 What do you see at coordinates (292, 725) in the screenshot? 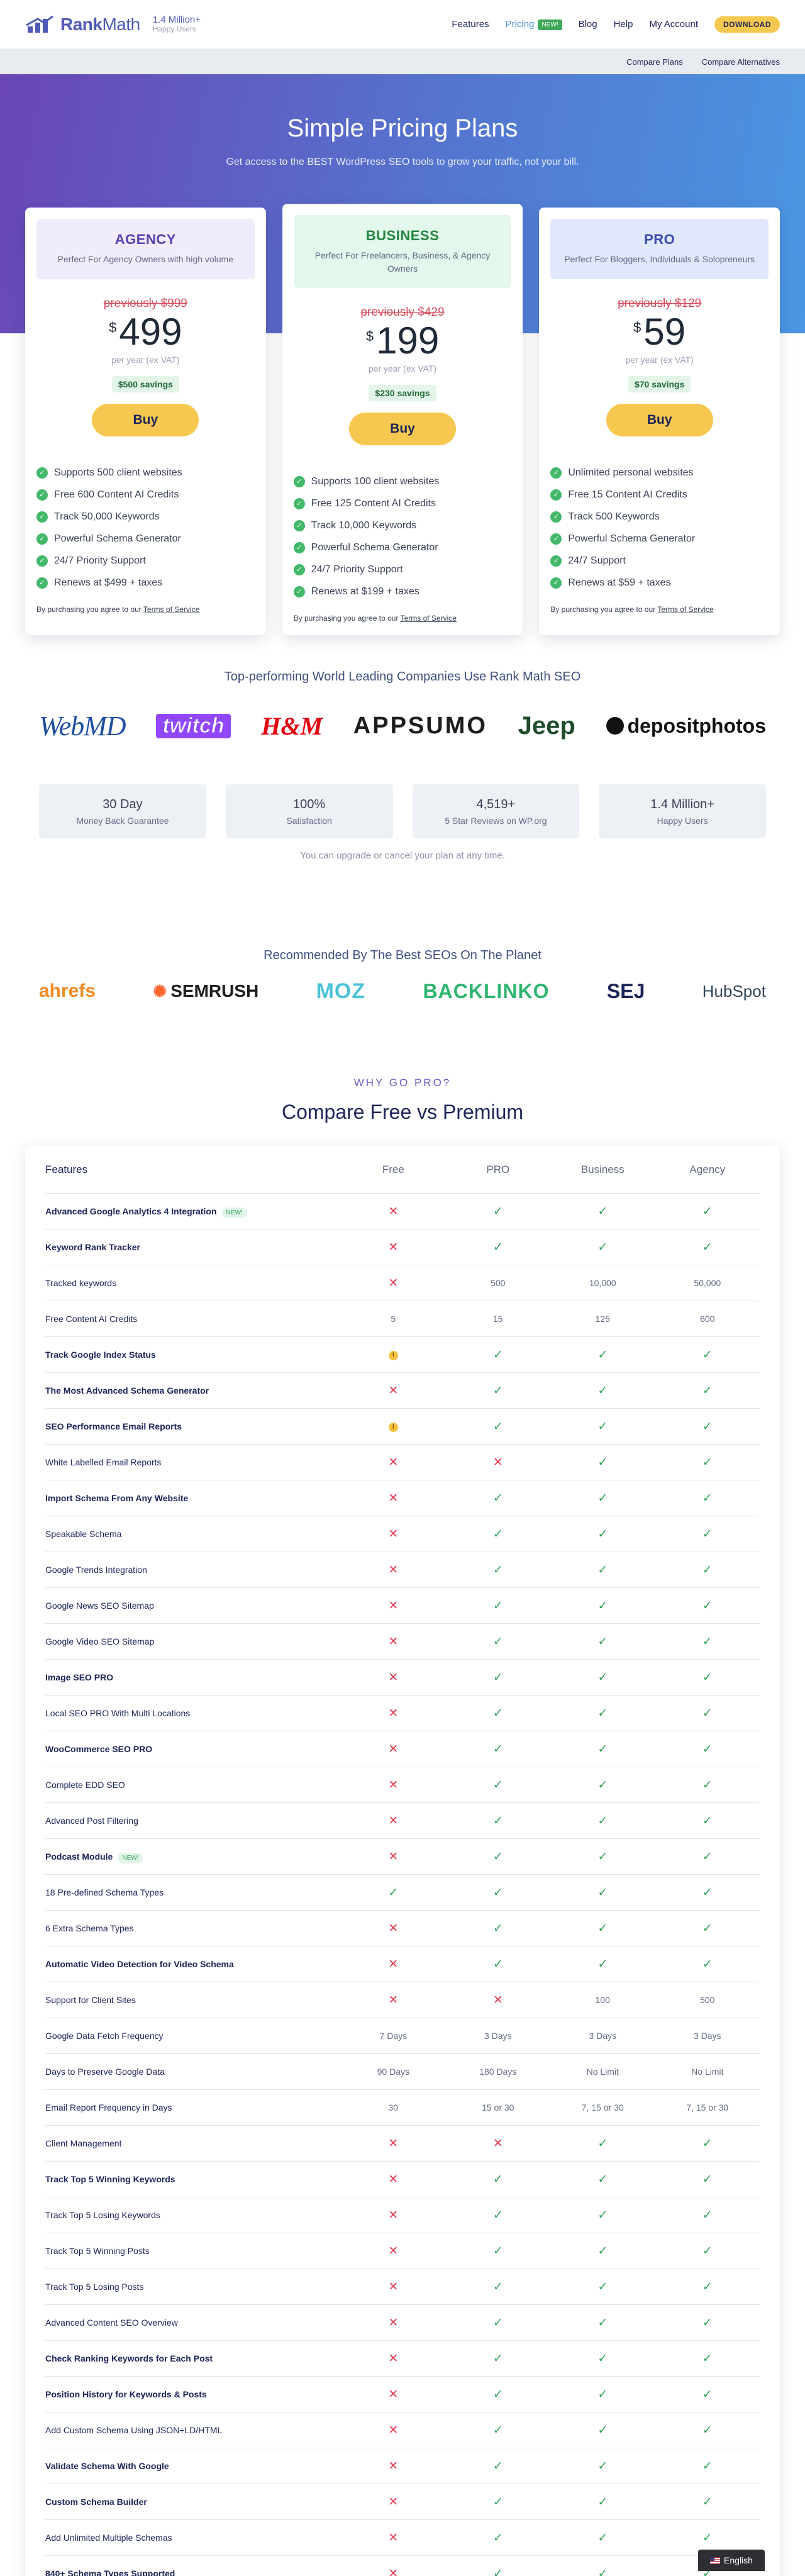
I see `hm-logo: H&M` at bounding box center [292, 725].